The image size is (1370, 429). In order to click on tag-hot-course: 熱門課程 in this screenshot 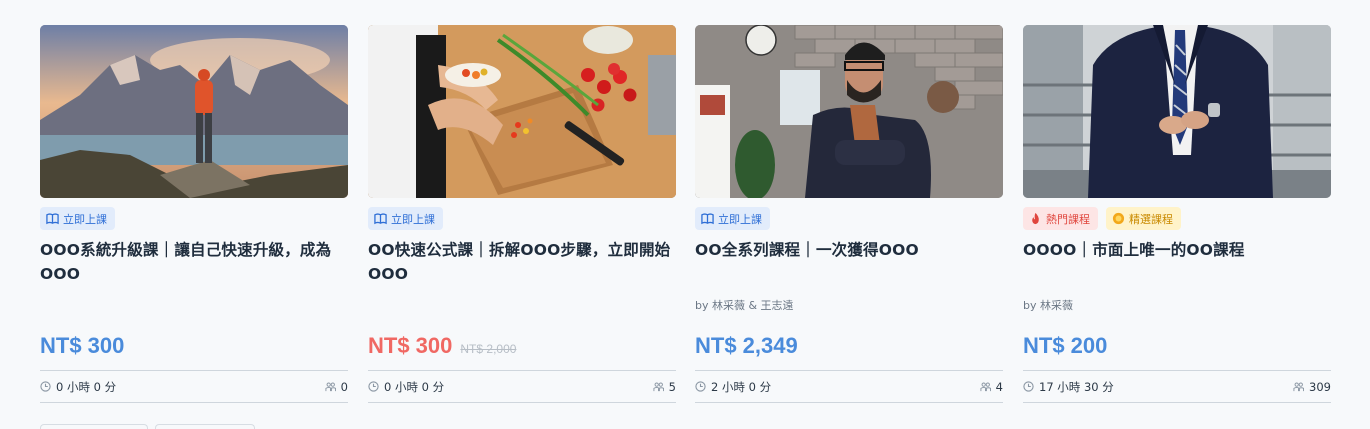, I will do `click(1060, 218)`.